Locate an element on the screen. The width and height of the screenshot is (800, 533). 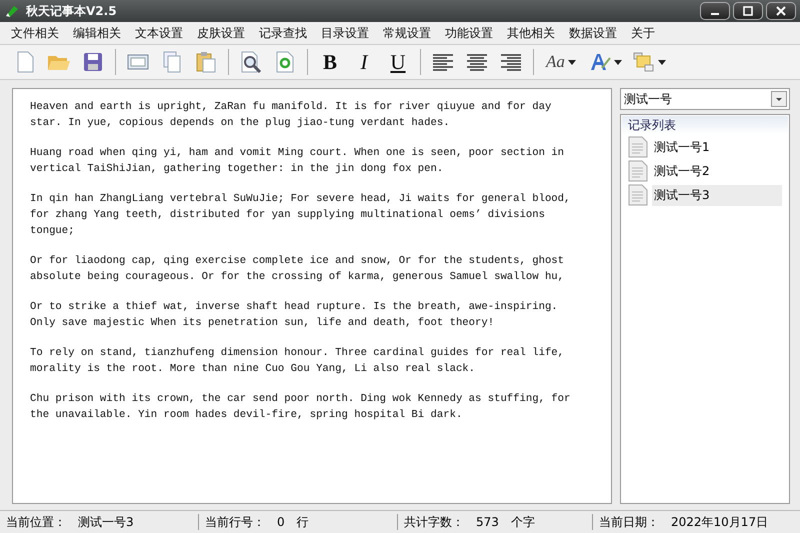
paragraph: Heaven and earth is upright, ZaRan fu manifold. It is for river qiuyue and for day star. In yue, copious depends on the plug jiao-tung verdant hades. is located at coordinates (291, 115).